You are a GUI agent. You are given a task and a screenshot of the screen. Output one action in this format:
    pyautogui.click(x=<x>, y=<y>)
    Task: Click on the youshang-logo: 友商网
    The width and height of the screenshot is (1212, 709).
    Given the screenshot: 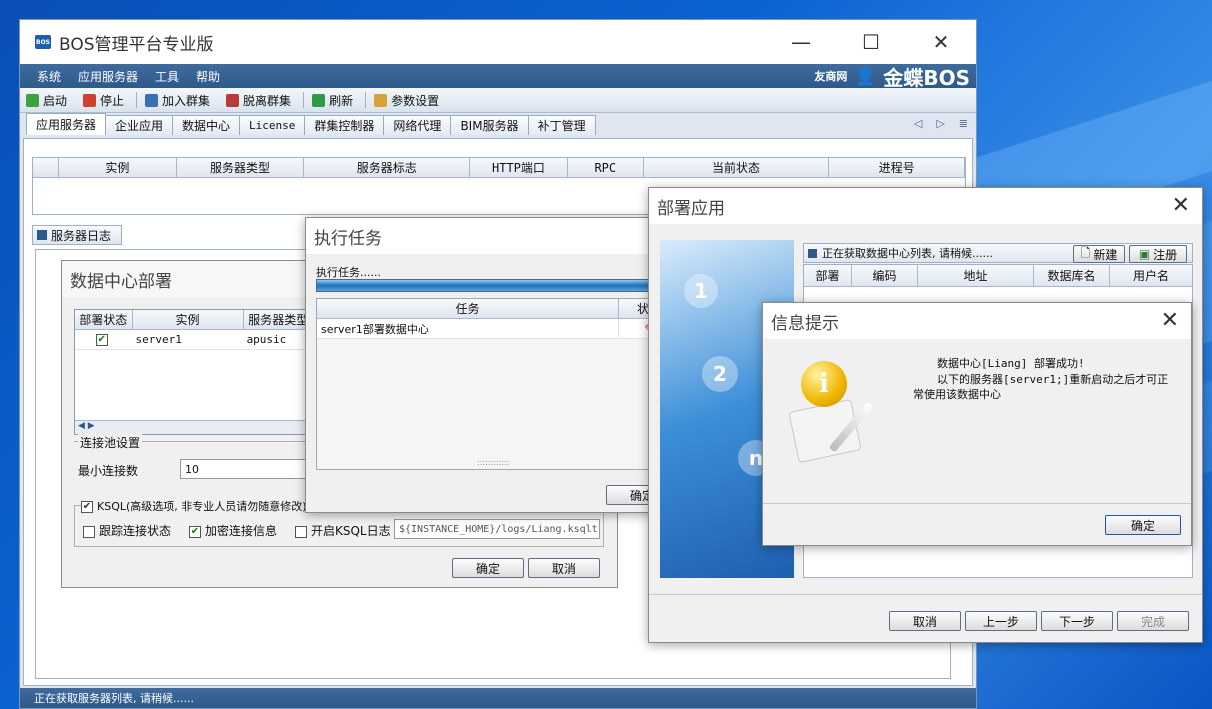 What is the action you would take?
    pyautogui.click(x=831, y=76)
    